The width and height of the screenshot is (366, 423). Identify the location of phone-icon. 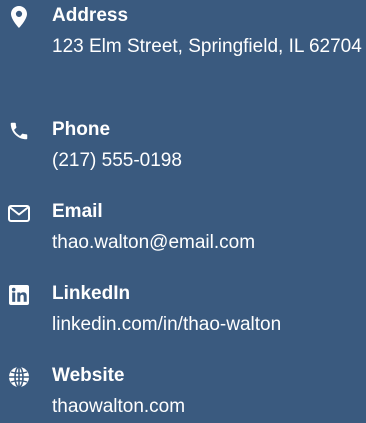
(19, 131).